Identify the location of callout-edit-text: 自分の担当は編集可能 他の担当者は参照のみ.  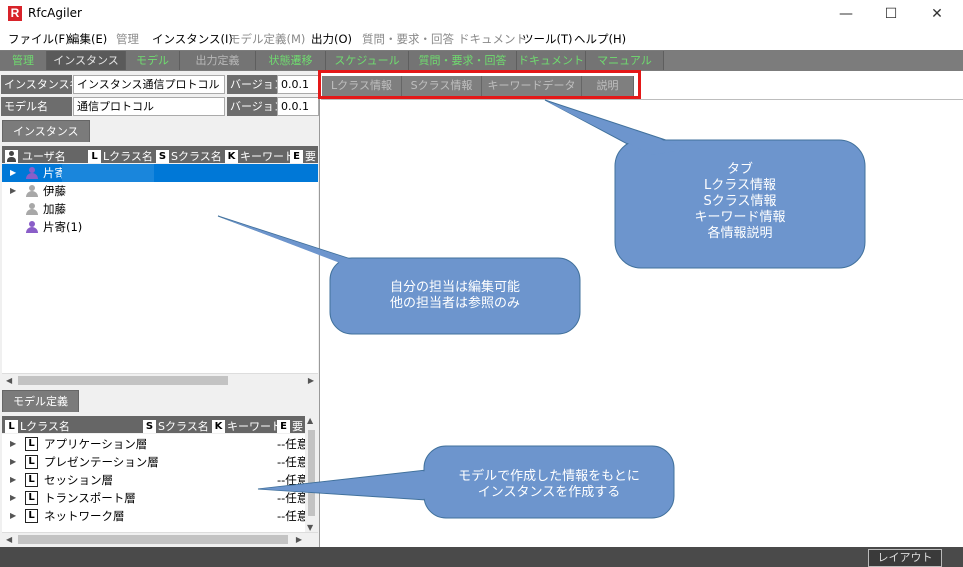
(455, 295).